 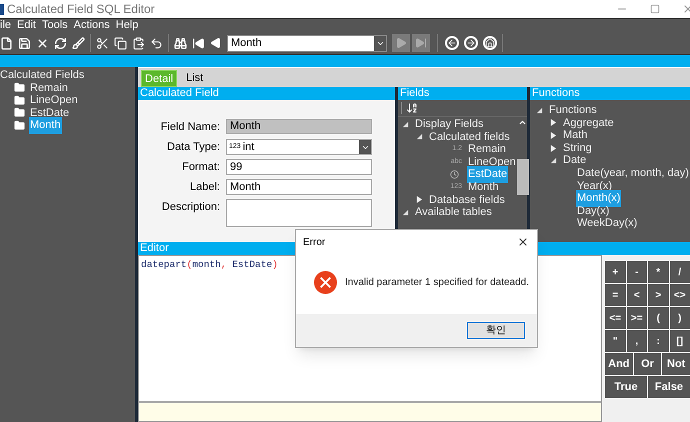 I want to click on new-file-icon, so click(x=6, y=43).